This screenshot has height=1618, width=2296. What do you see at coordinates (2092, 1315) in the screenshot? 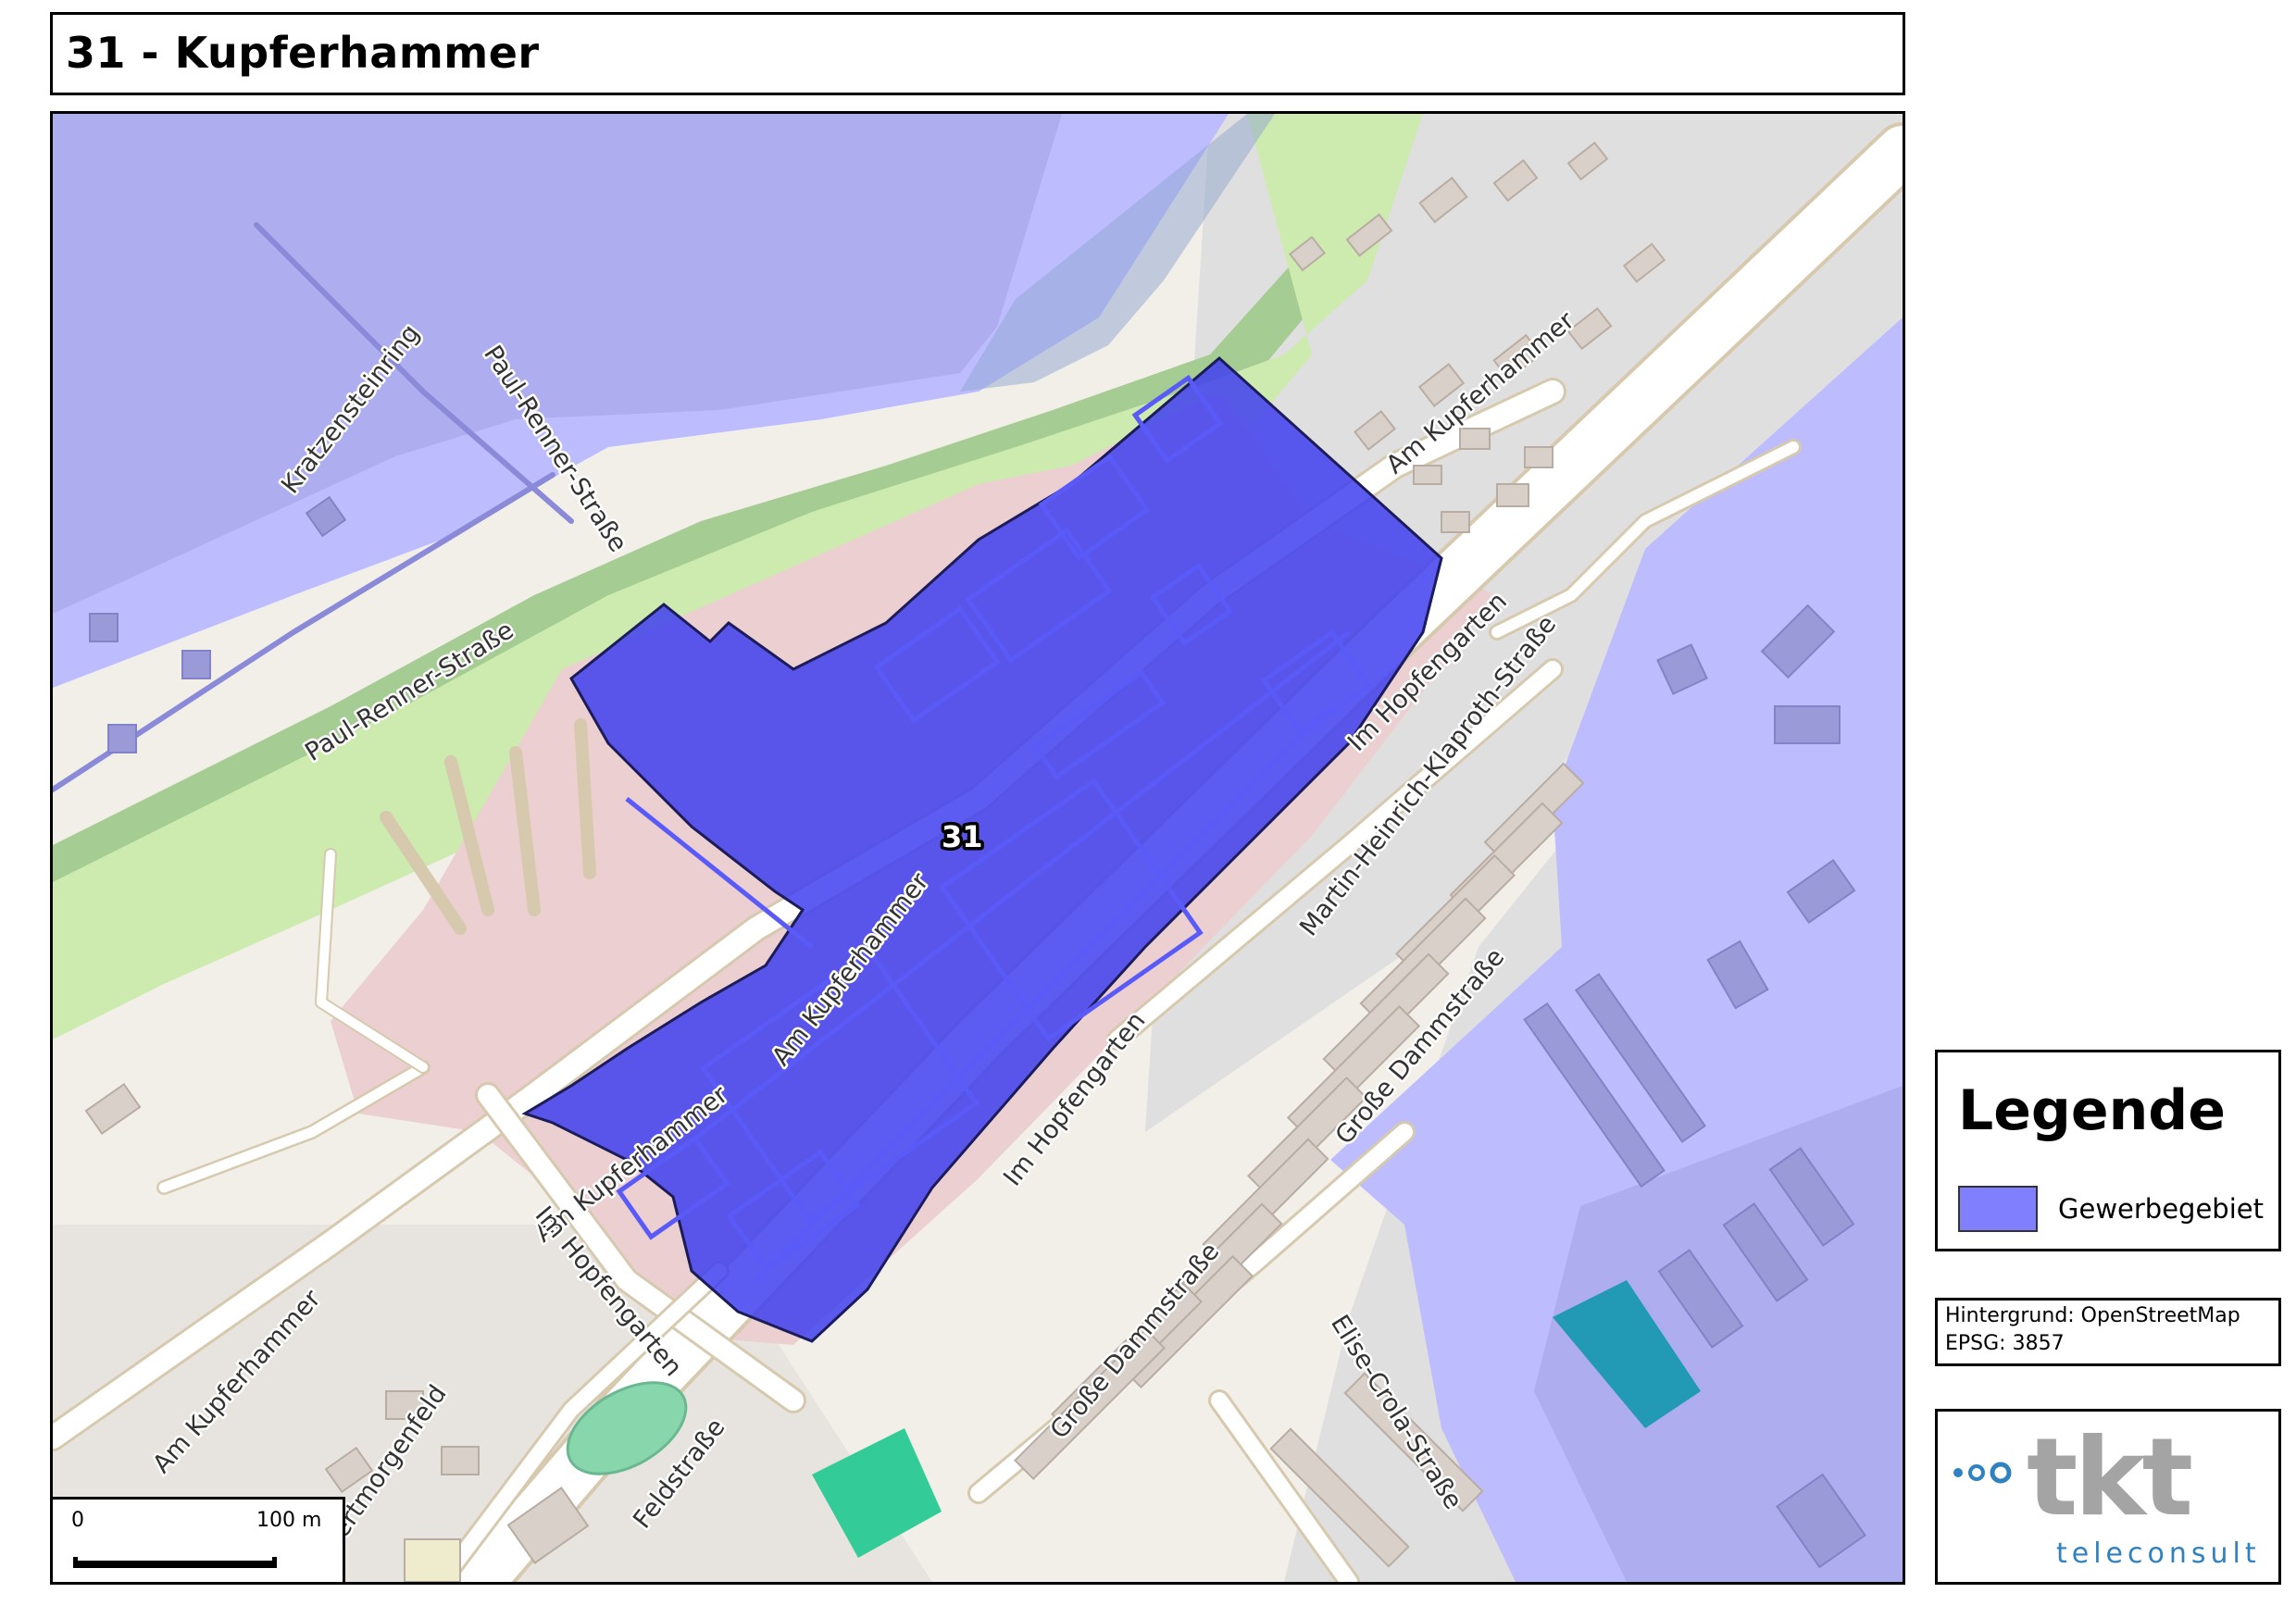
I see `background-source-text: Hintergrund: OpenStreetMap` at bounding box center [2092, 1315].